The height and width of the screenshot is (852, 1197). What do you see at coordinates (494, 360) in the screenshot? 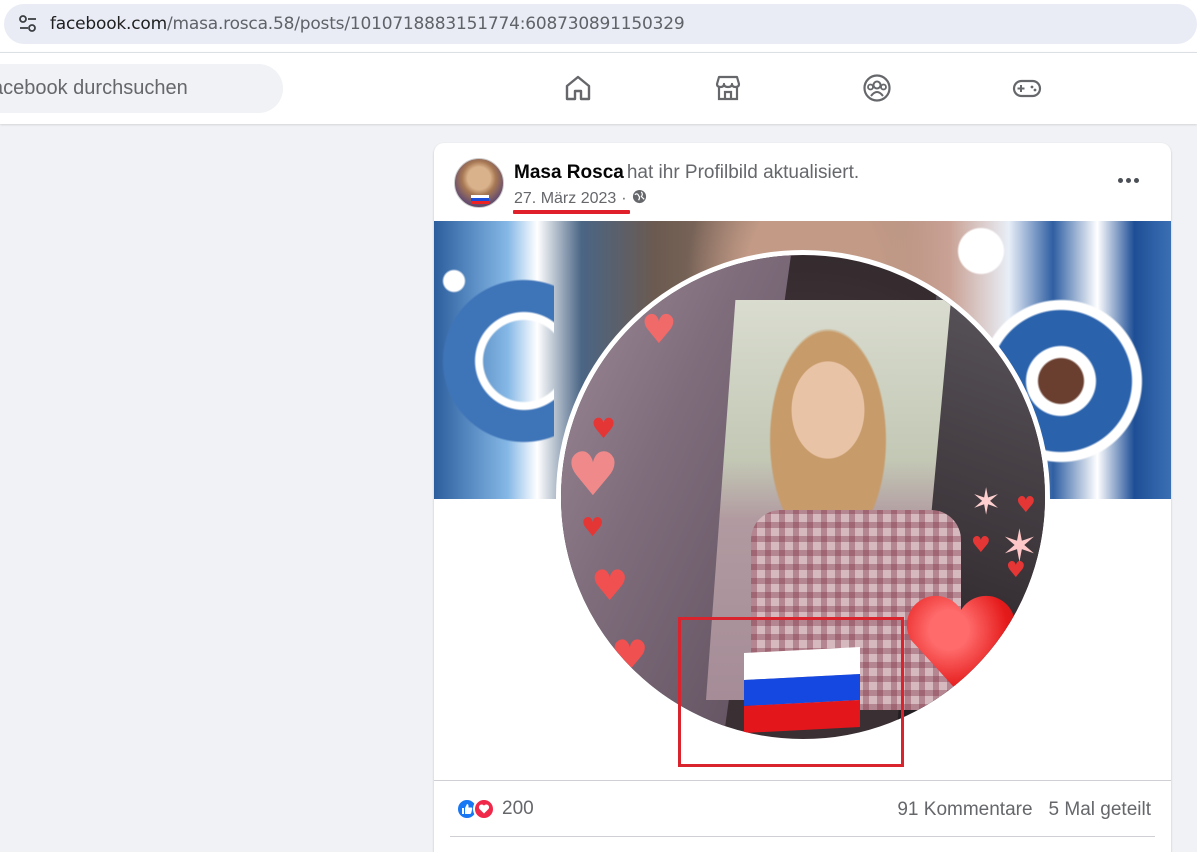
I see `wave-decoration-left` at bounding box center [494, 360].